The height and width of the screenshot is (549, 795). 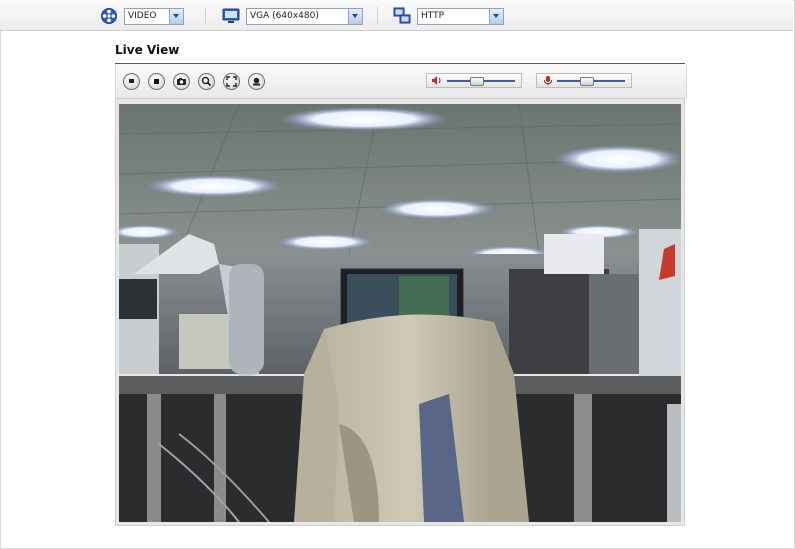 I want to click on speaker-volume-slider, so click(x=474, y=80).